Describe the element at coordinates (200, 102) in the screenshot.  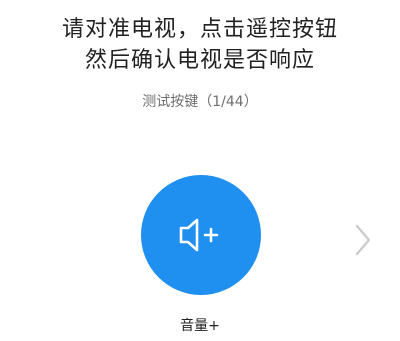
I see `test-progress-label: 测试按键（1/44）` at that location.